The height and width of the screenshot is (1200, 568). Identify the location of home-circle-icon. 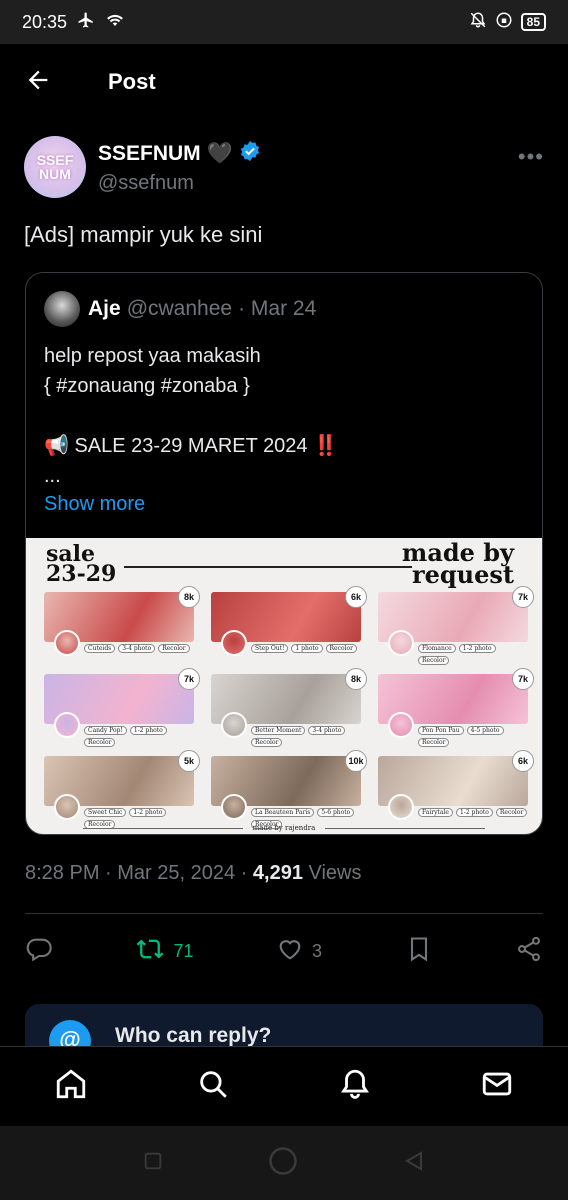
(283, 1163).